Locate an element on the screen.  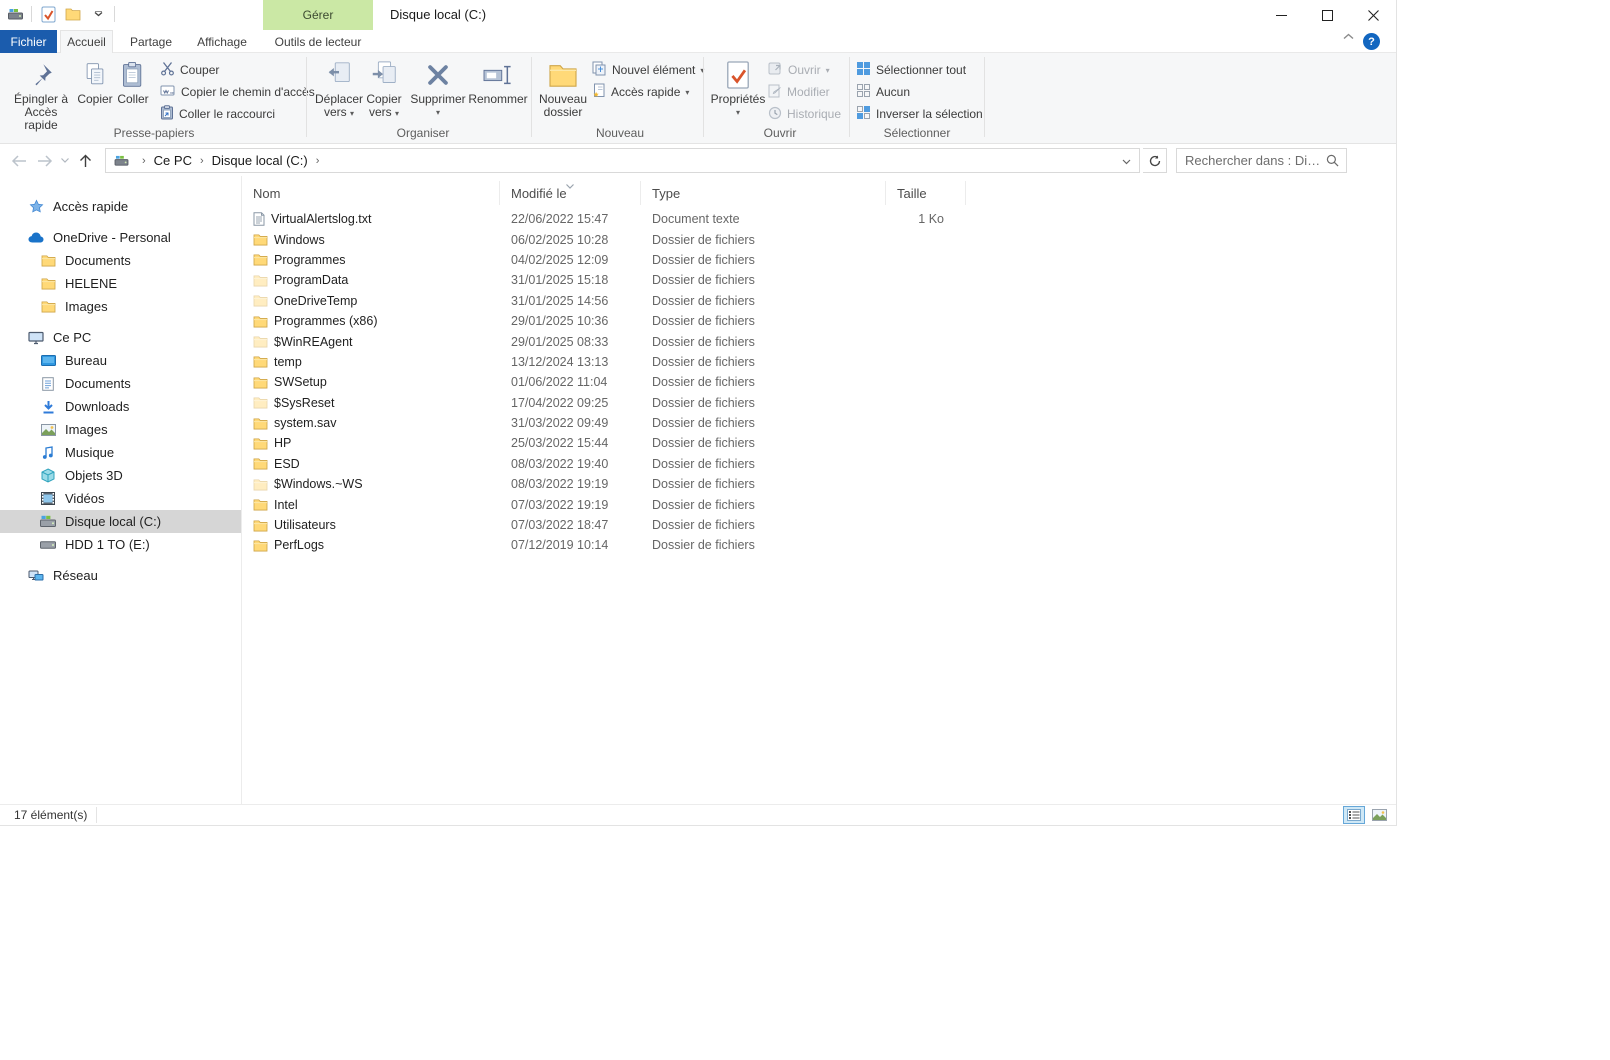
pin-quick-access-button: Épingler à Accès rapide is located at coordinates (41, 94).